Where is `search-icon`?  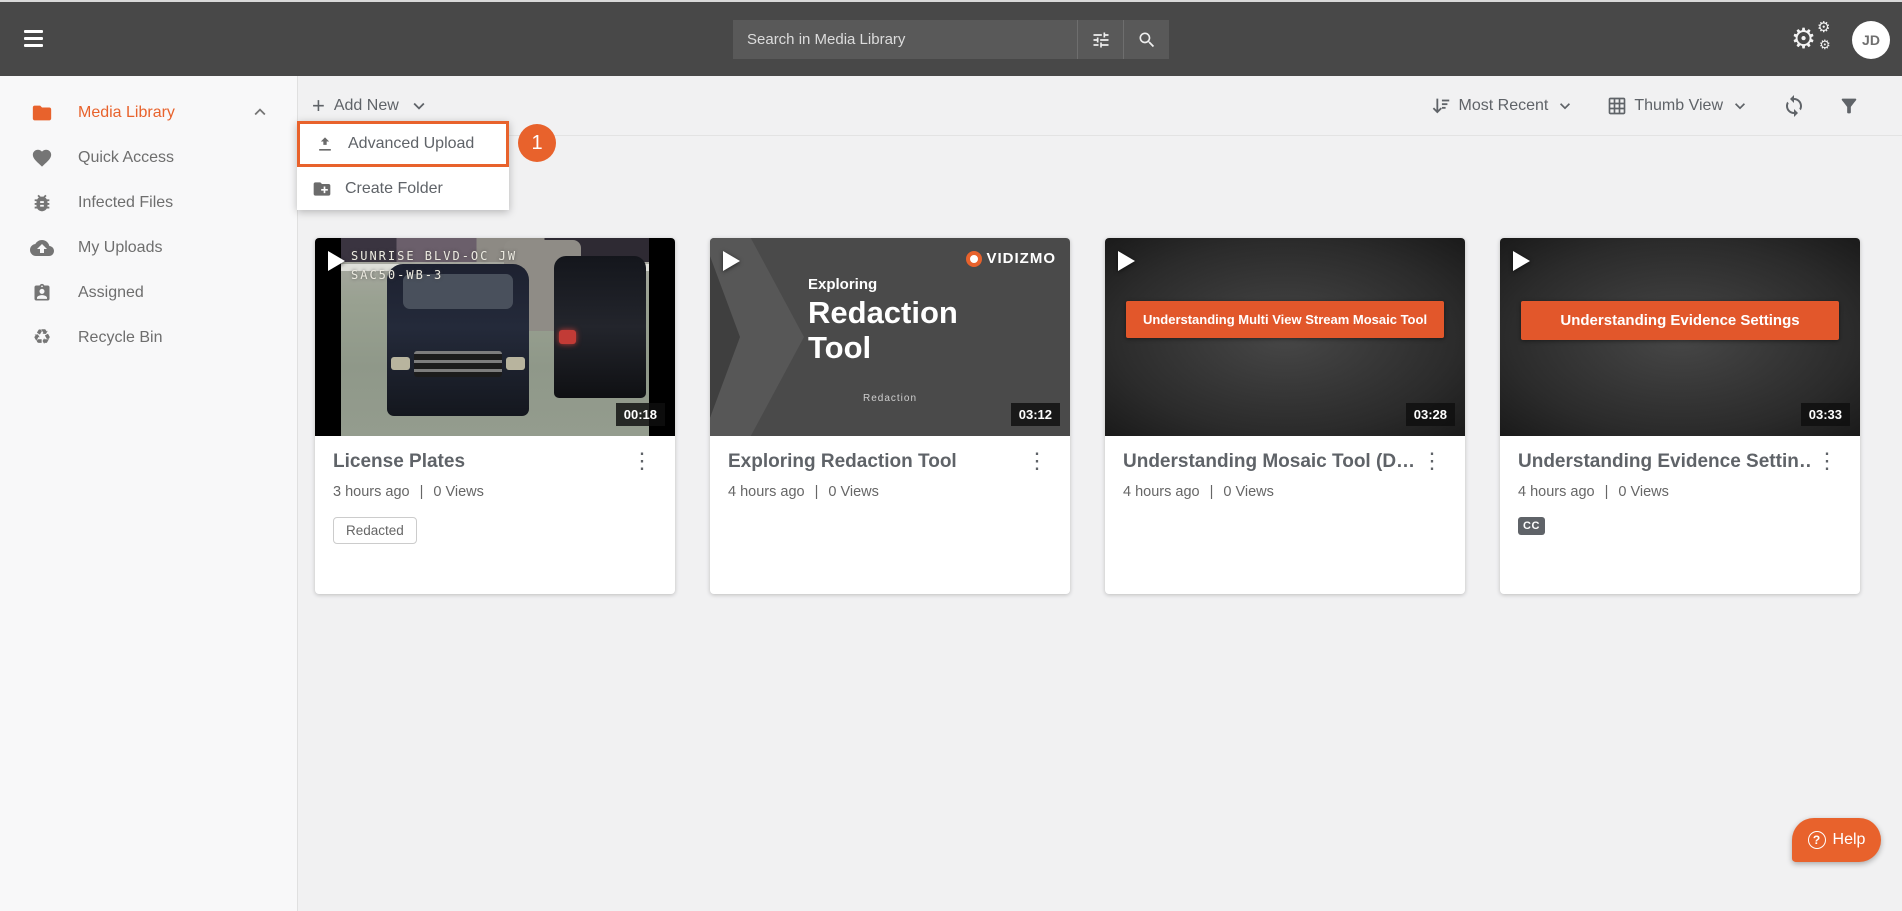 search-icon is located at coordinates (1146, 39).